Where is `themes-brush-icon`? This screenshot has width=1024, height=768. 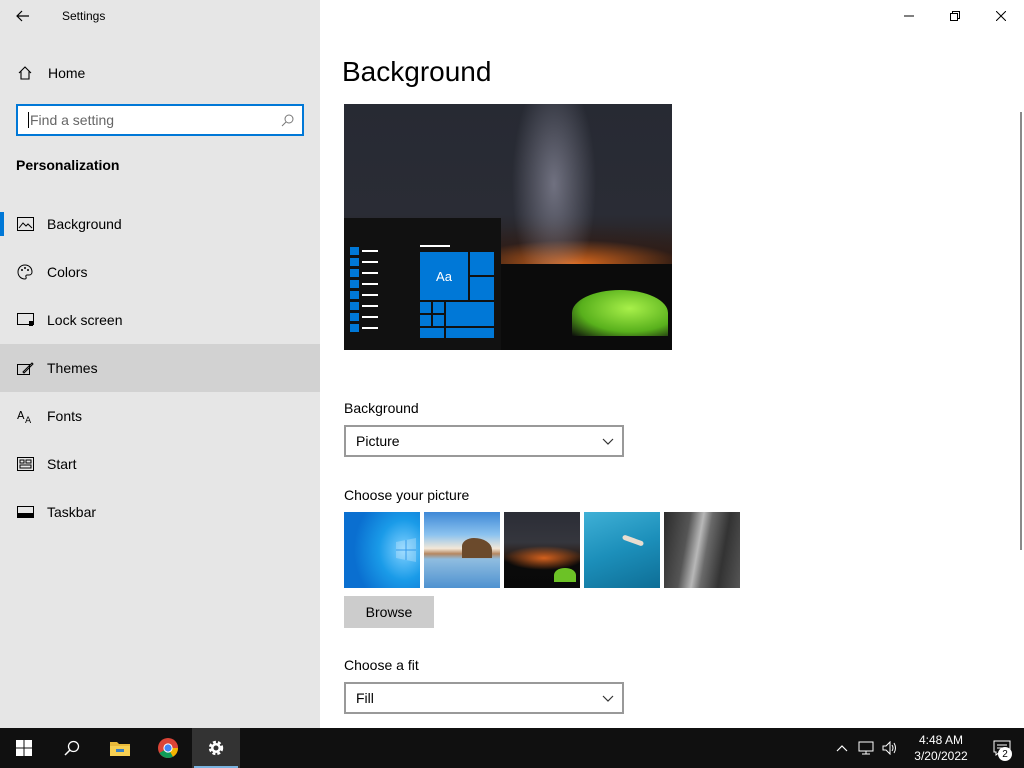
themes-brush-icon is located at coordinates (25, 368).